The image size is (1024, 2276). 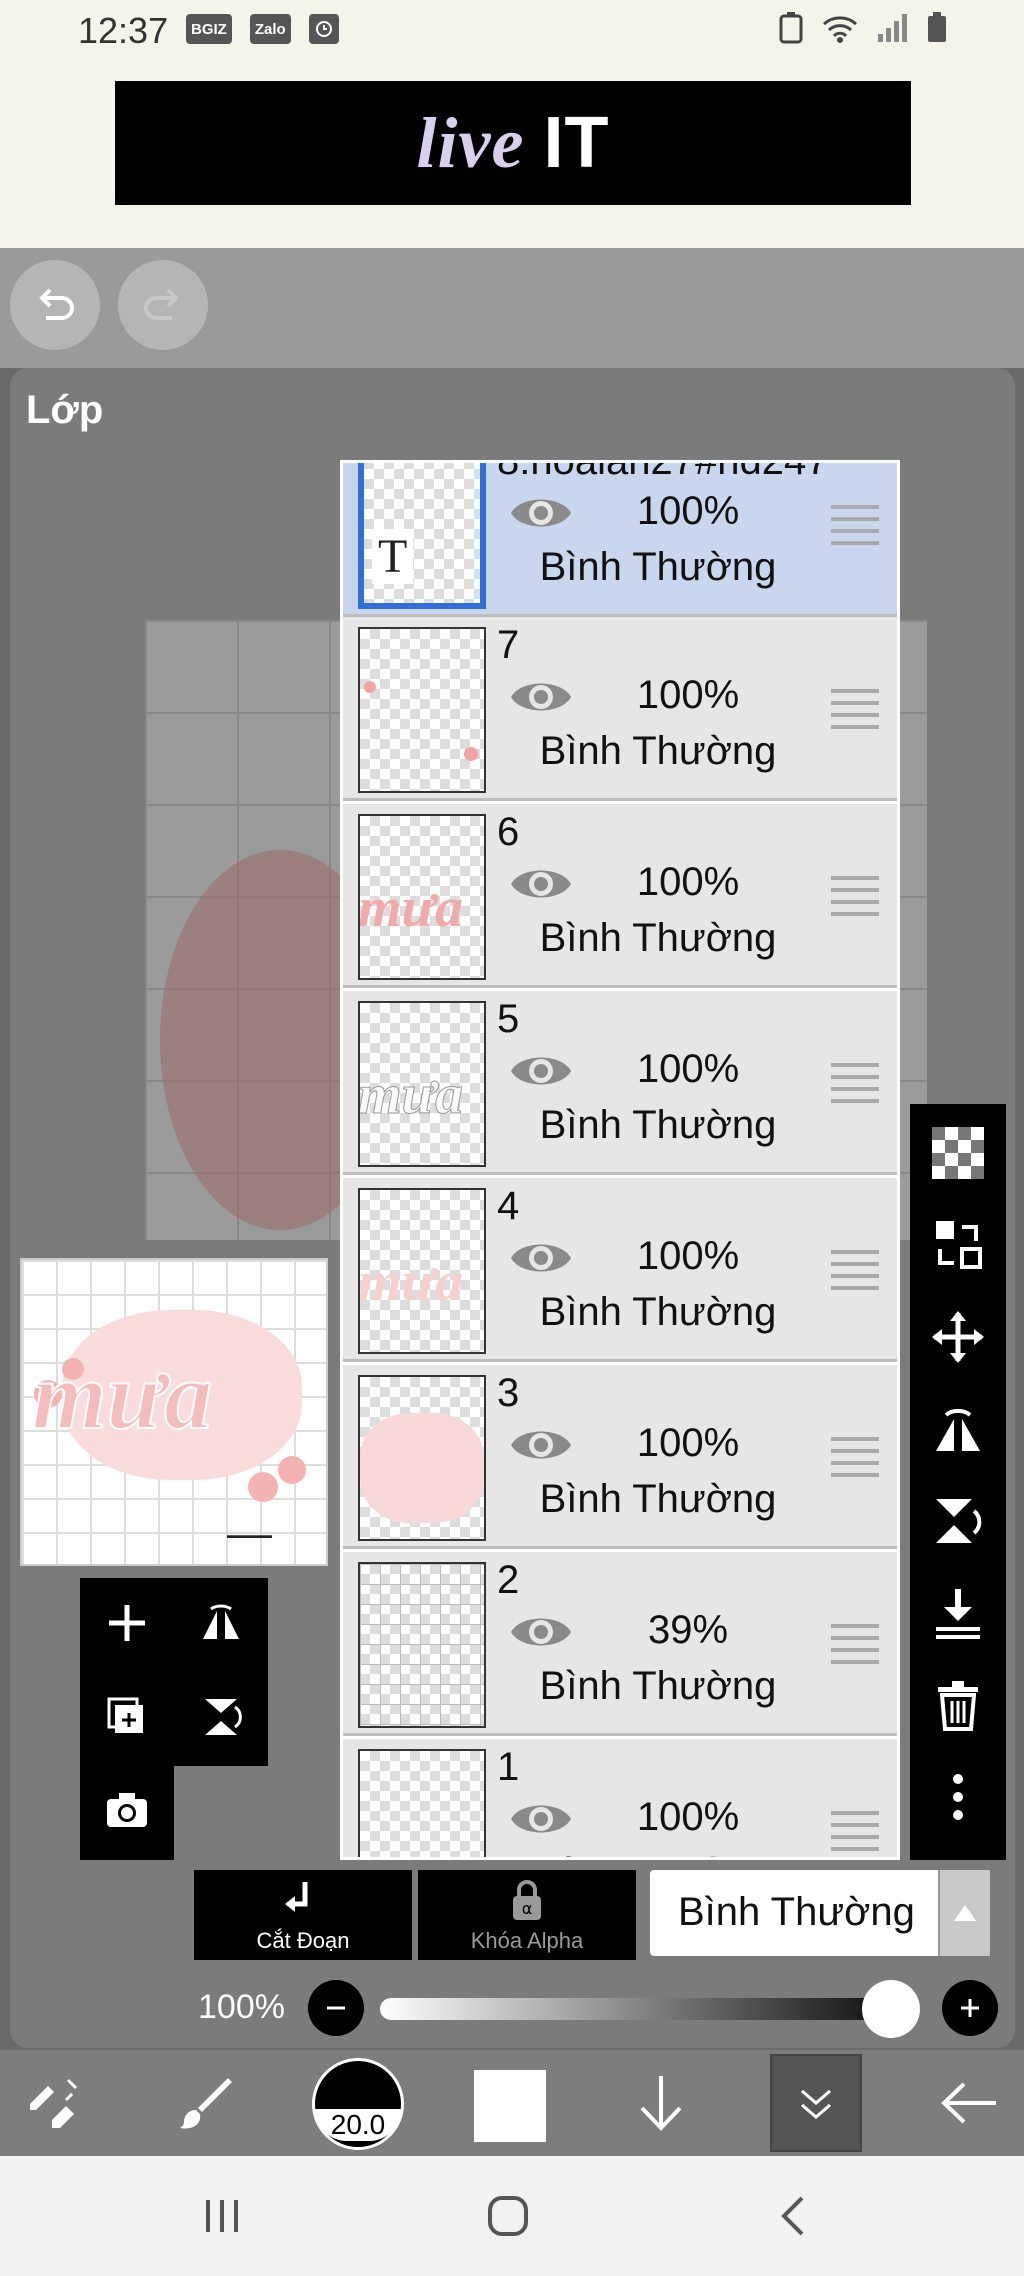 I want to click on merge-down-button, so click(x=958, y=1613).